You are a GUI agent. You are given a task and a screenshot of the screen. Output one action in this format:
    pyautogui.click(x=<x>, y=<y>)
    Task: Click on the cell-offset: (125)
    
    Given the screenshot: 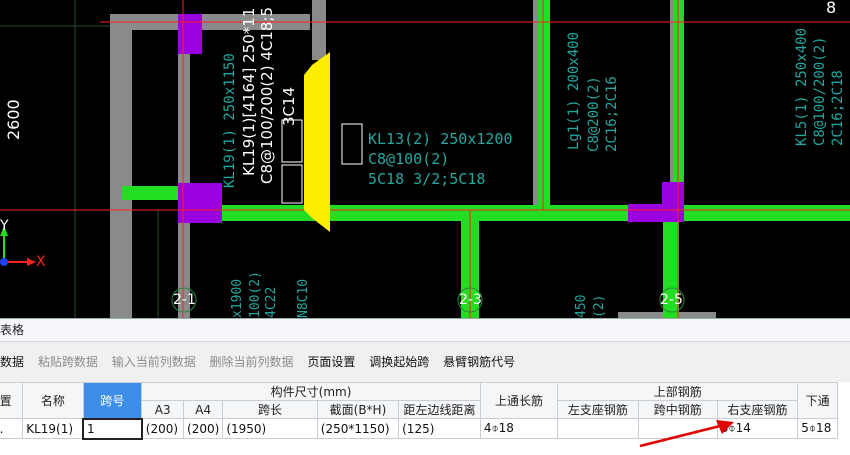 What is the action you would take?
    pyautogui.click(x=439, y=428)
    